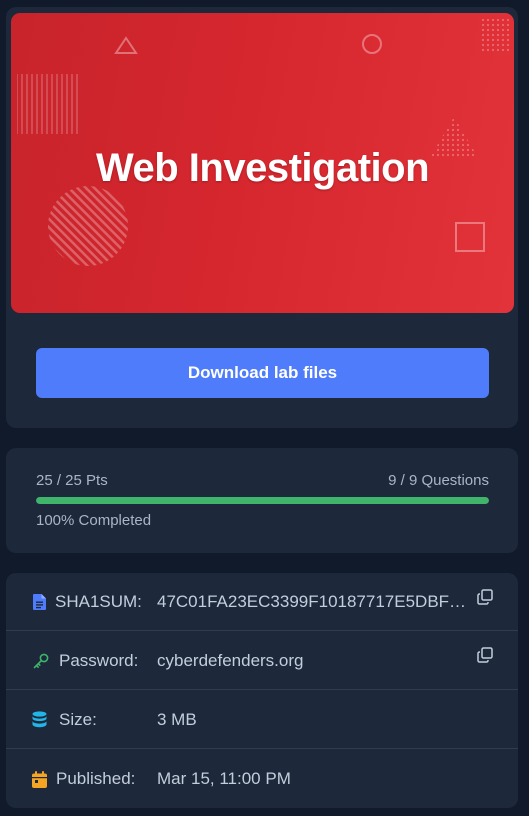  I want to click on file-icon, so click(39, 602).